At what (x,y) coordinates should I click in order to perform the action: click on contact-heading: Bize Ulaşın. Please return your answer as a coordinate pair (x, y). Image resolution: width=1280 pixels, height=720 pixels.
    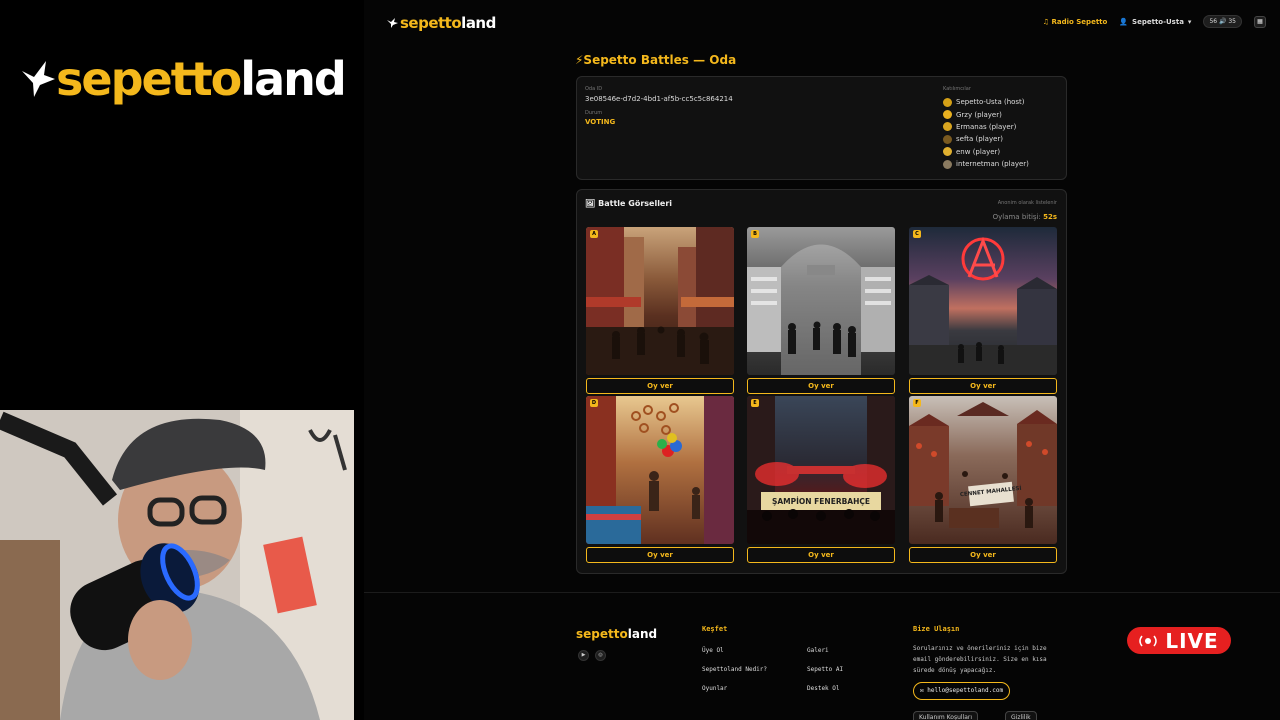
    Looking at the image, I should click on (936, 629).